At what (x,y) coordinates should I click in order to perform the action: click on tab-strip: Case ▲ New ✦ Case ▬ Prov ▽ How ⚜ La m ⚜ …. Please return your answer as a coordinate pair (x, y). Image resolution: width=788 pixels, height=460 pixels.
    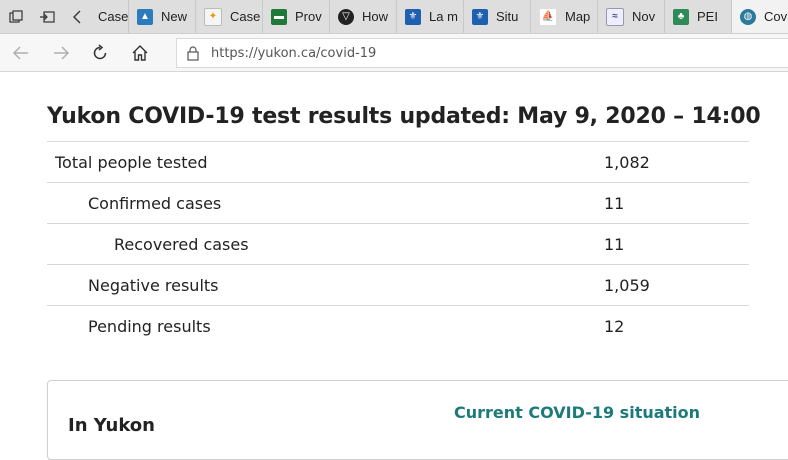
    Looking at the image, I should click on (394, 17).